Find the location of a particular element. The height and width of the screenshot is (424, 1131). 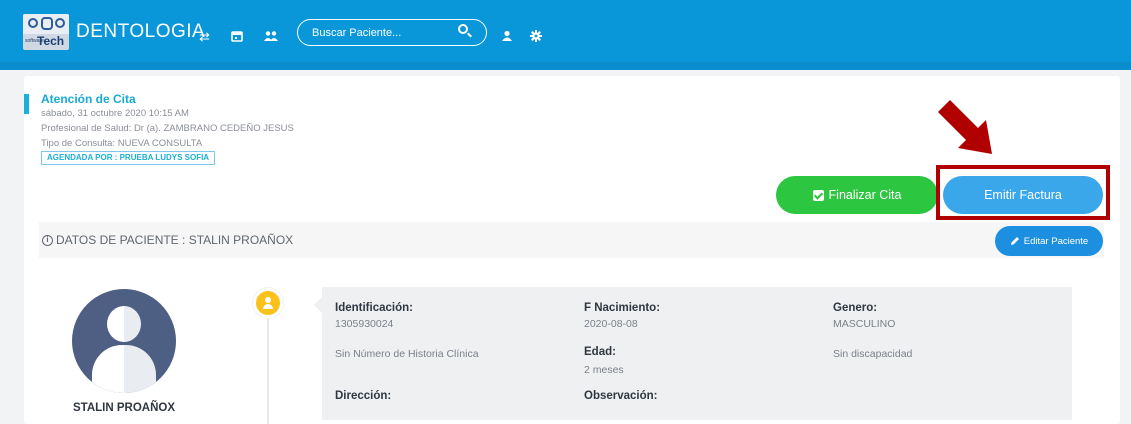

logo-shape-left is located at coordinates (33, 23).